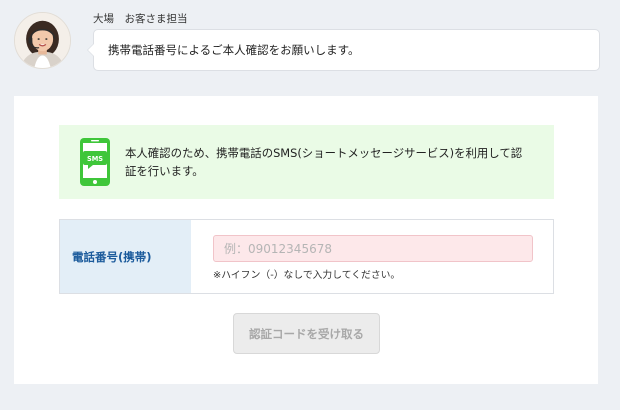 The image size is (620, 410). Describe the element at coordinates (164, 171) in the screenshot. I see `sms-notice-line2: 証を行います。` at that location.